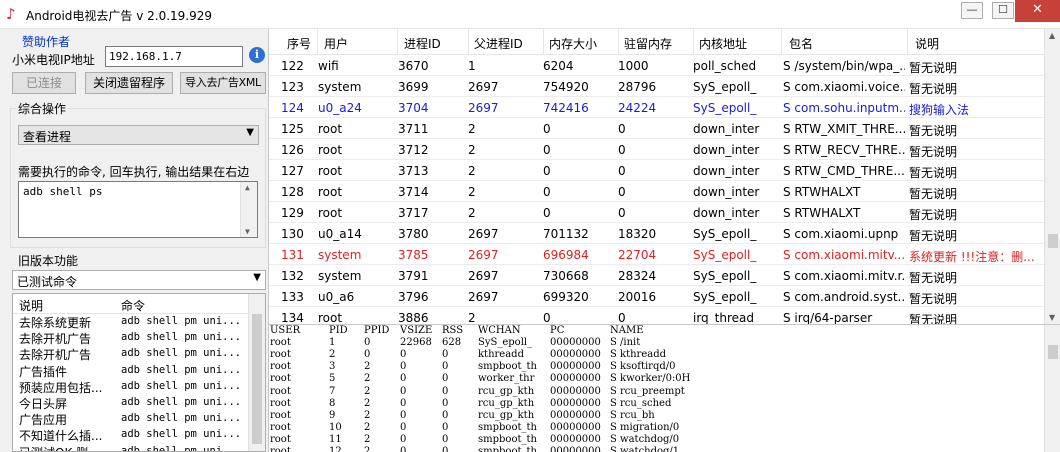  I want to click on cell-seq: 126, so click(292, 150).